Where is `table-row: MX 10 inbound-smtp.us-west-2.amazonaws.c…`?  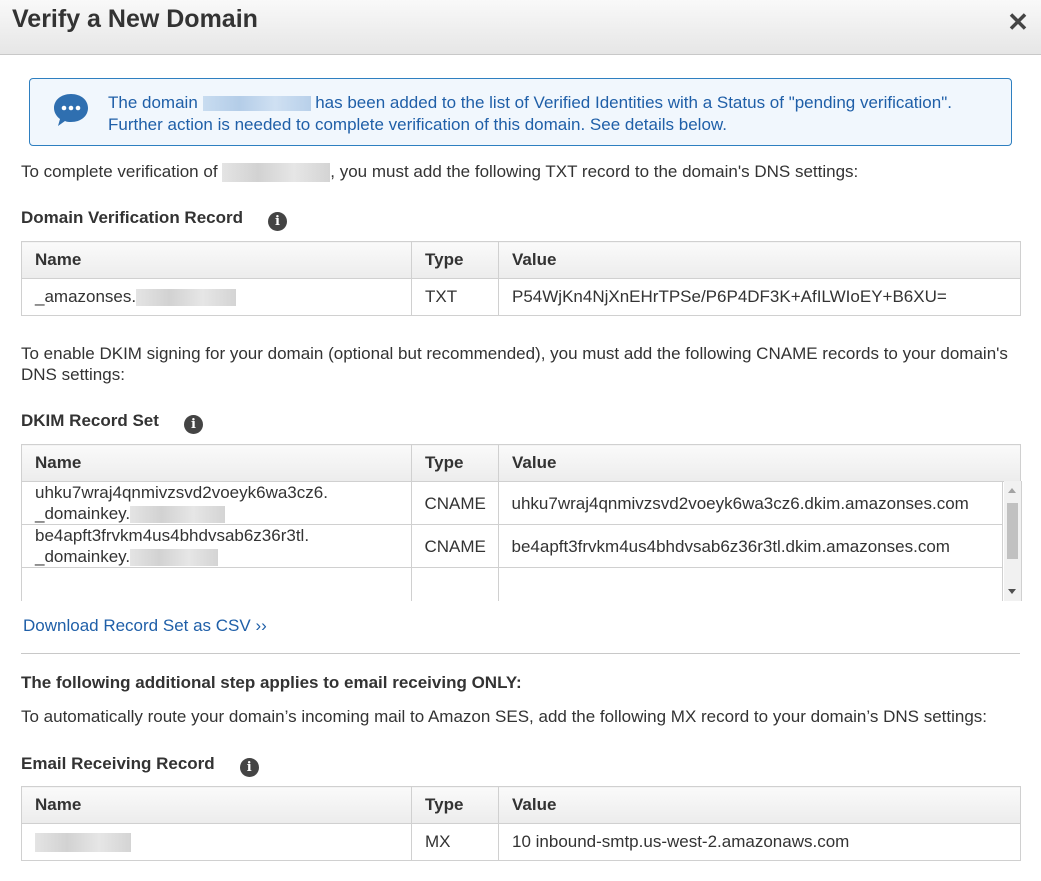 table-row: MX 10 inbound-smtp.us-west-2.amazonaws.c… is located at coordinates (521, 842).